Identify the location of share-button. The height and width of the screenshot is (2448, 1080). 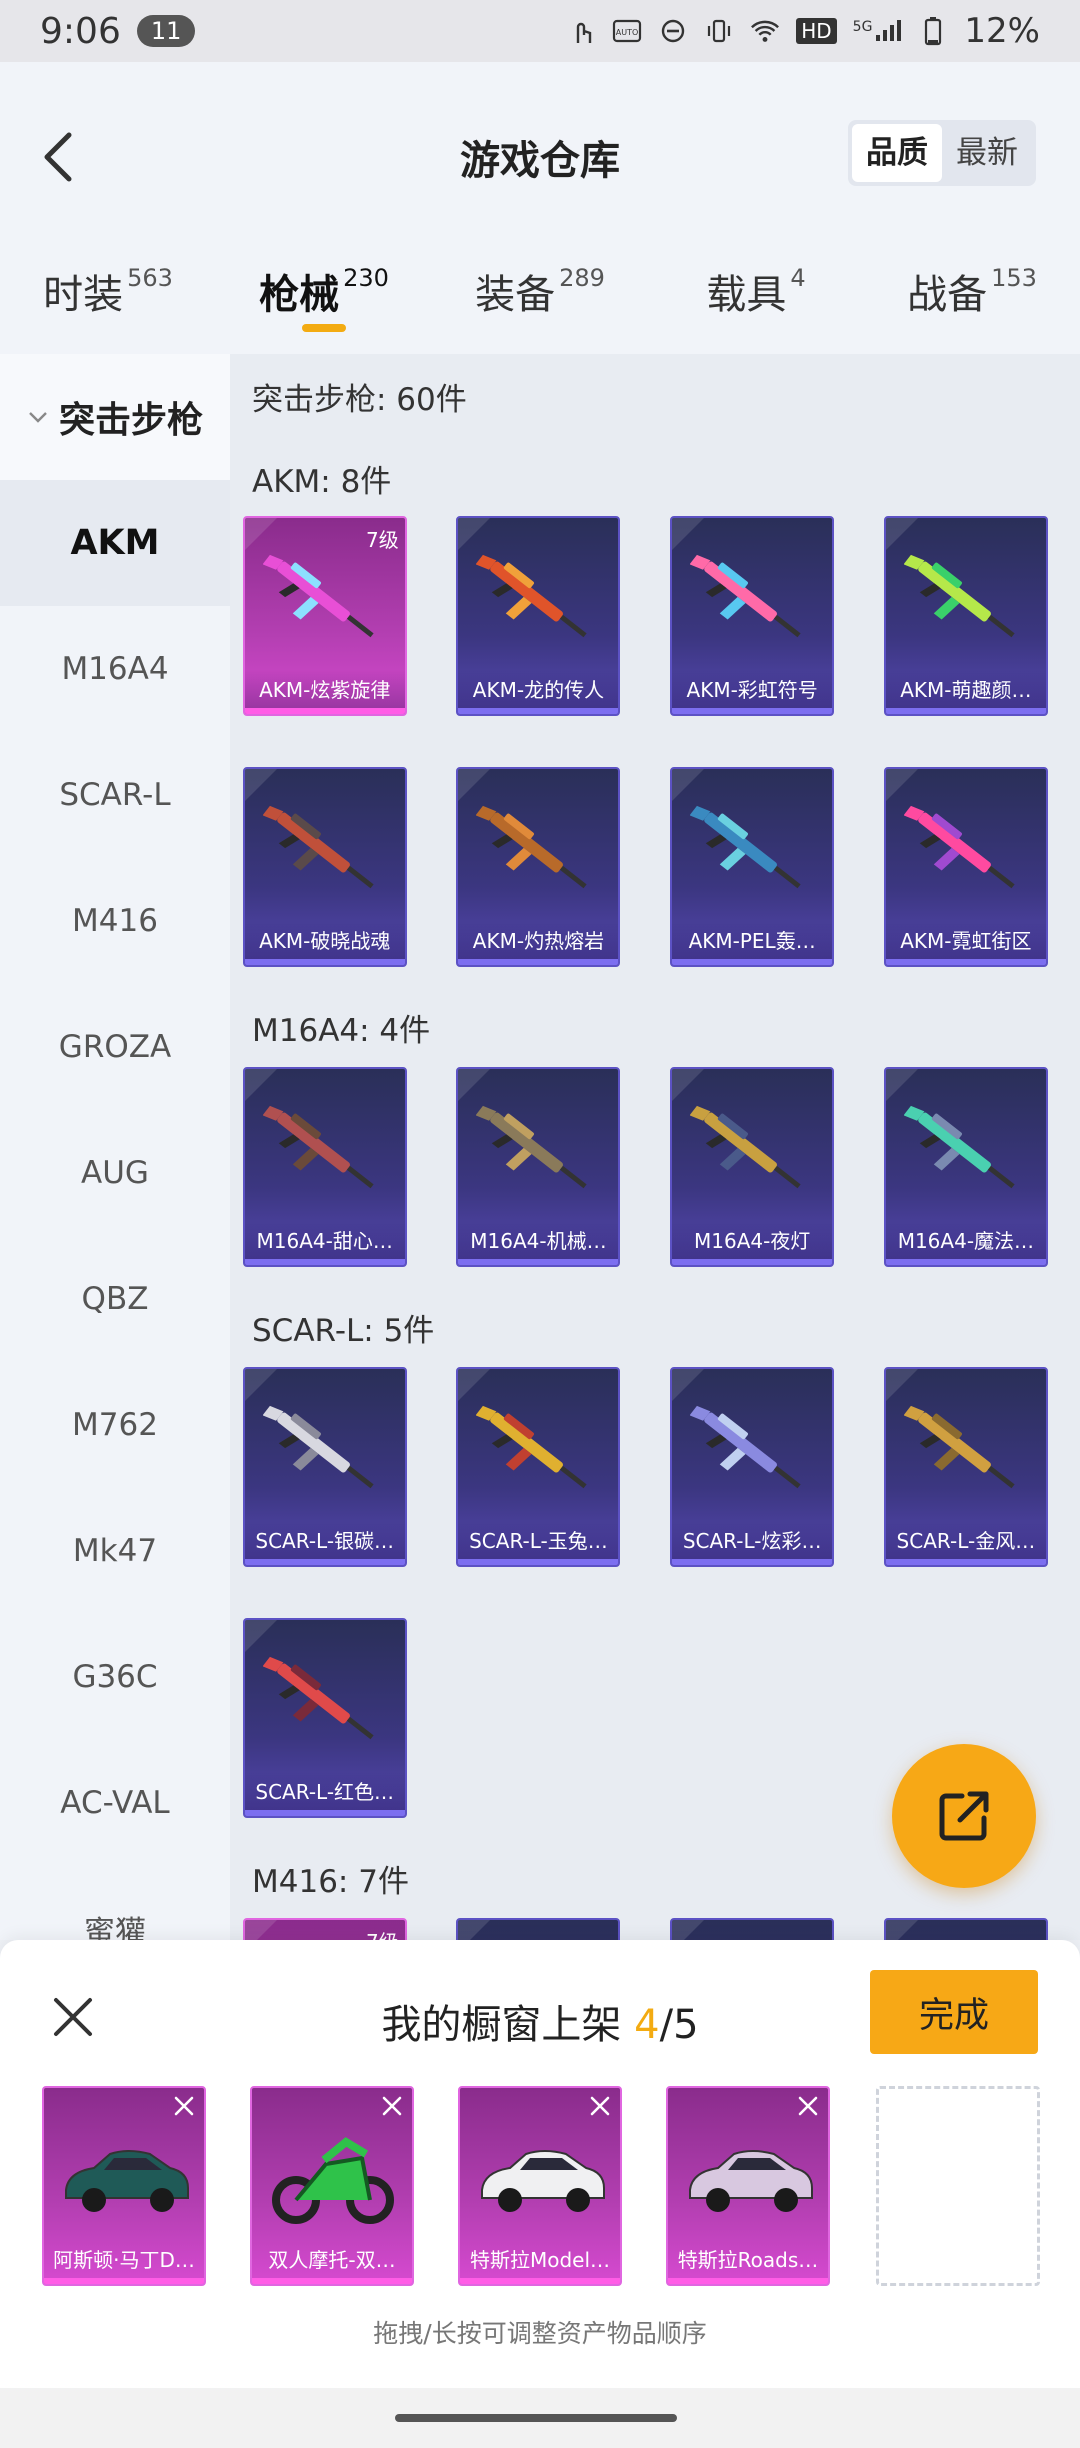
(964, 1816).